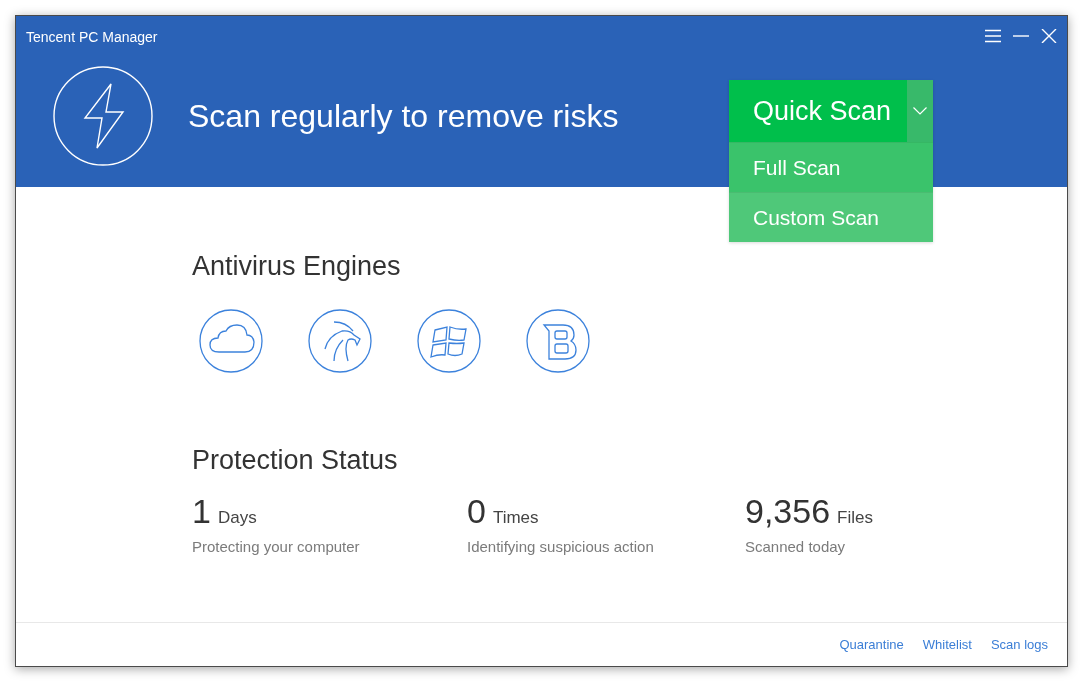  What do you see at coordinates (340, 341) in the screenshot?
I see `eagle-icon` at bounding box center [340, 341].